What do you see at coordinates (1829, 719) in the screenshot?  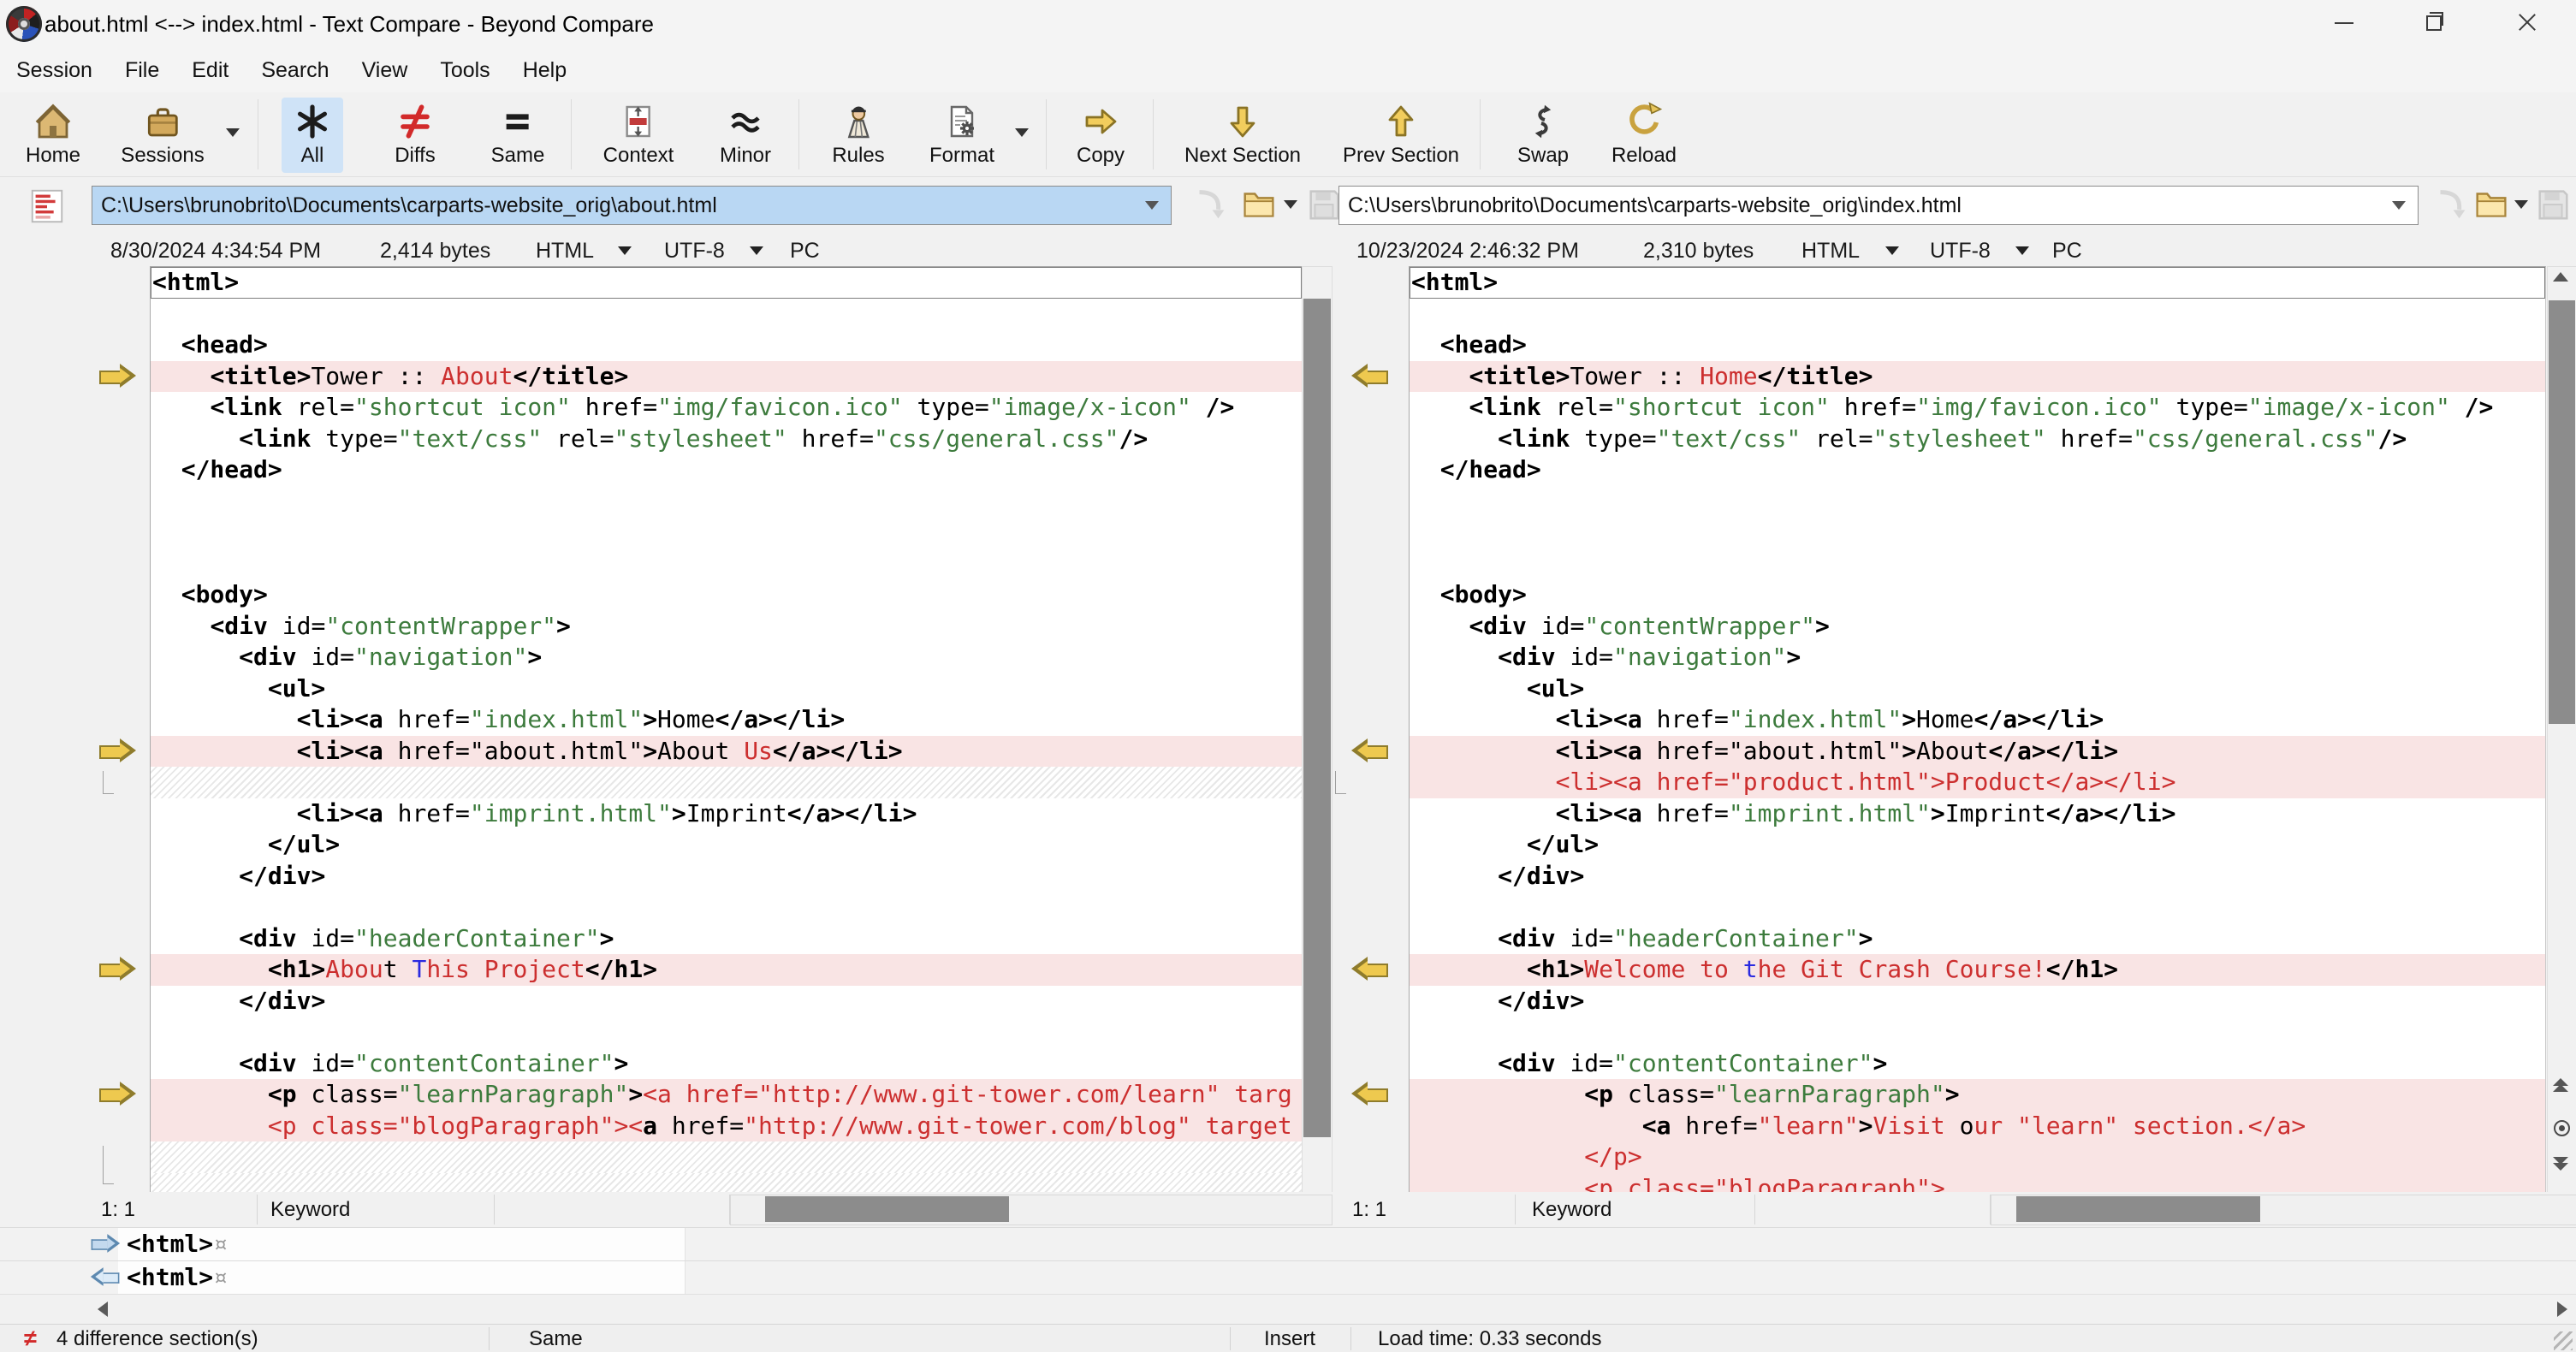 I see `code-line: <li><a href="index.html">Home</a></li>` at bounding box center [1829, 719].